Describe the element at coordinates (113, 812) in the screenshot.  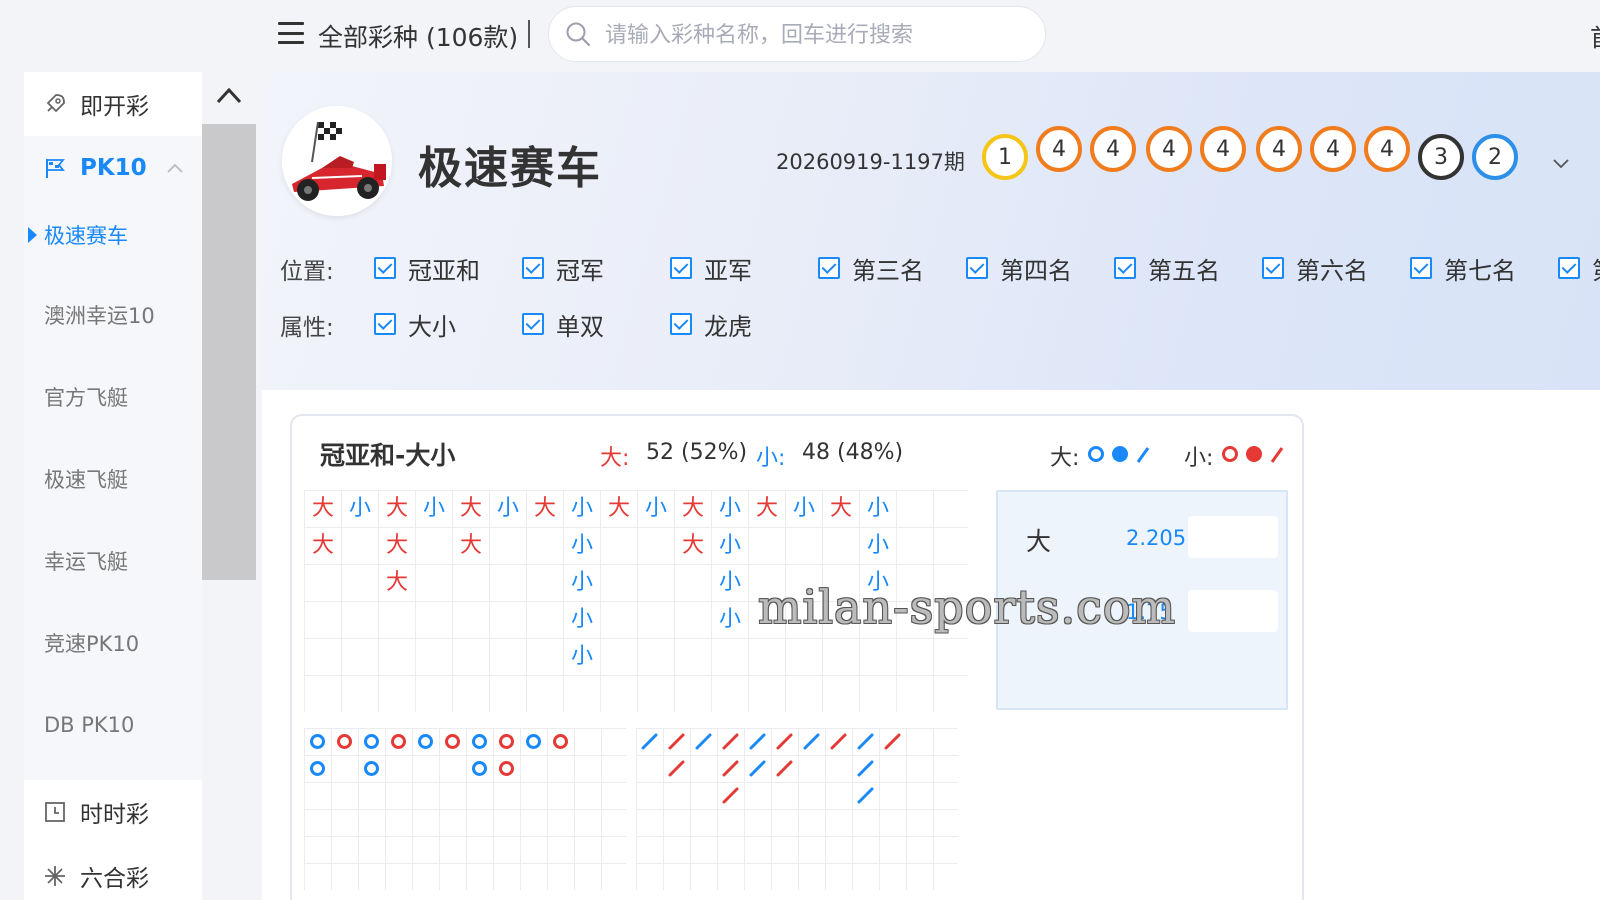
I see `sidebar-cat-ssc: 时时彩` at that location.